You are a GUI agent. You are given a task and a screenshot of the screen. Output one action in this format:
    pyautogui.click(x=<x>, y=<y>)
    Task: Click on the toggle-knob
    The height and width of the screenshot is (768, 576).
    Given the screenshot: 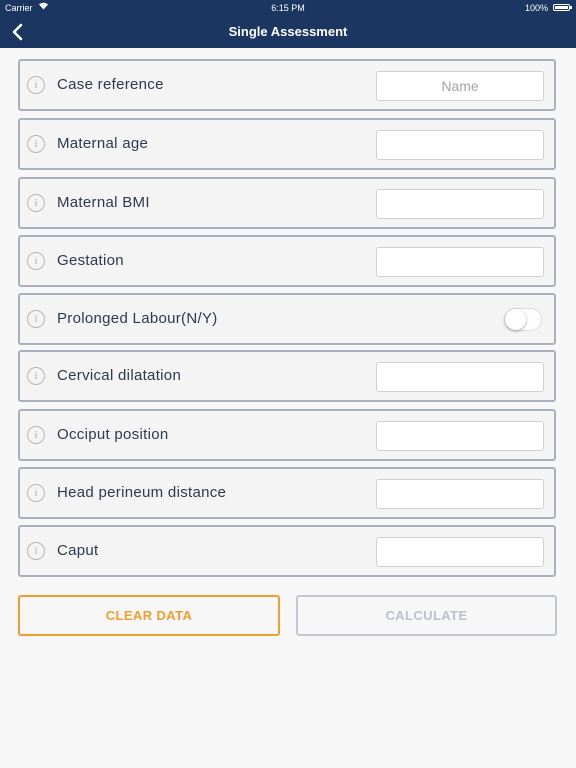 What is the action you would take?
    pyautogui.click(x=515, y=319)
    